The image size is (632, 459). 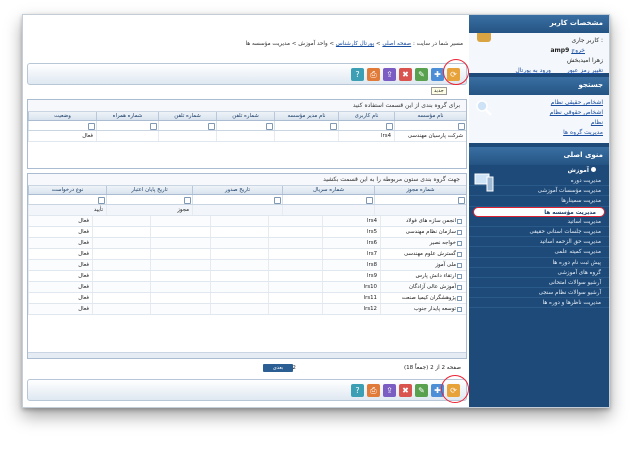 I want to click on status-row: مجوز تأیید, so click(x=247, y=210).